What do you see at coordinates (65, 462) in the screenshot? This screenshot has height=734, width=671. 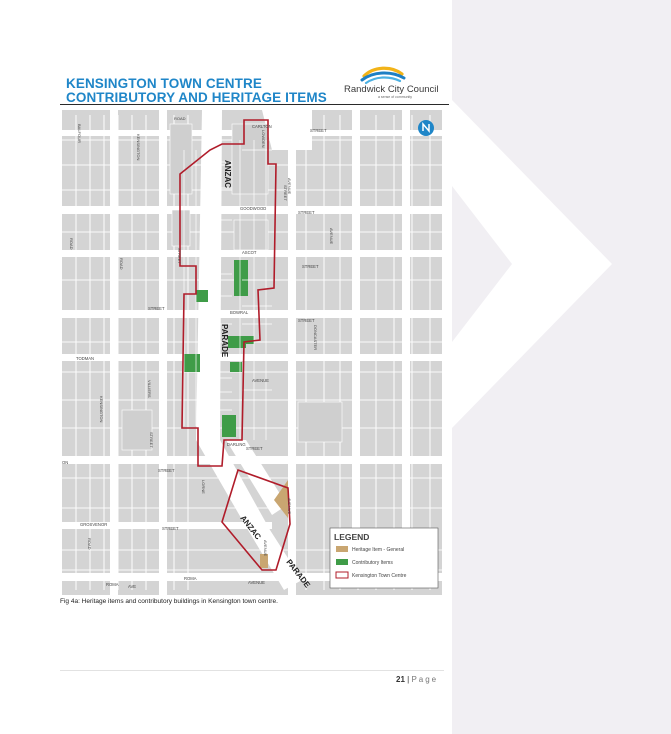 I see `in-label-left: ON` at bounding box center [65, 462].